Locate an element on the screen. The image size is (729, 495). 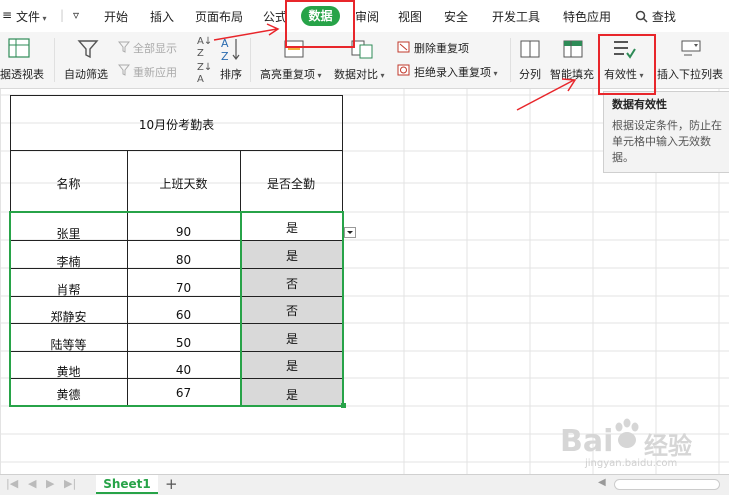
last-sheet-icon: ▶| is located at coordinates (70, 483).